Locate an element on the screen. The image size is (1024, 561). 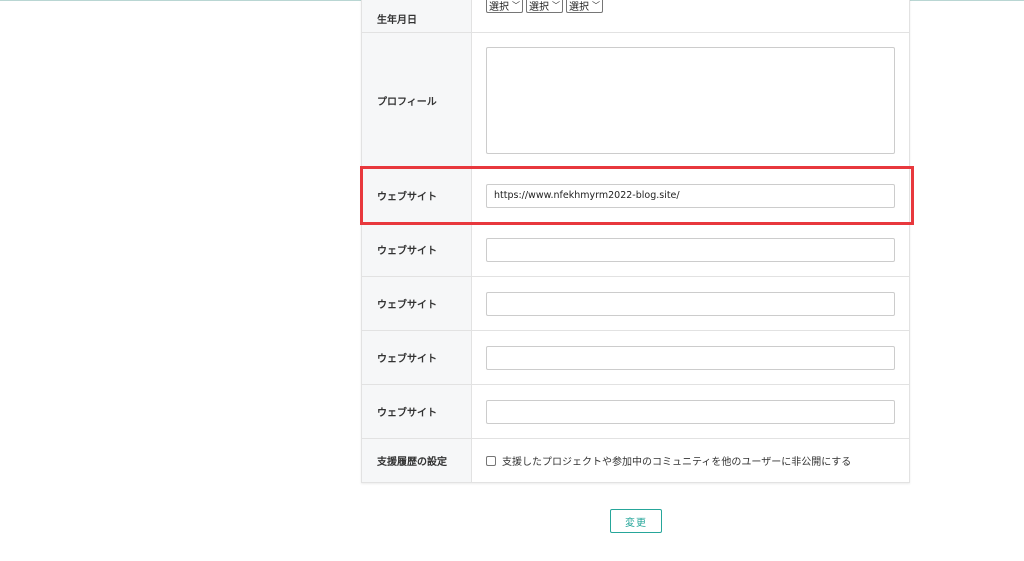
birth-day-select: 選択 ﹀ is located at coordinates (584, 6).